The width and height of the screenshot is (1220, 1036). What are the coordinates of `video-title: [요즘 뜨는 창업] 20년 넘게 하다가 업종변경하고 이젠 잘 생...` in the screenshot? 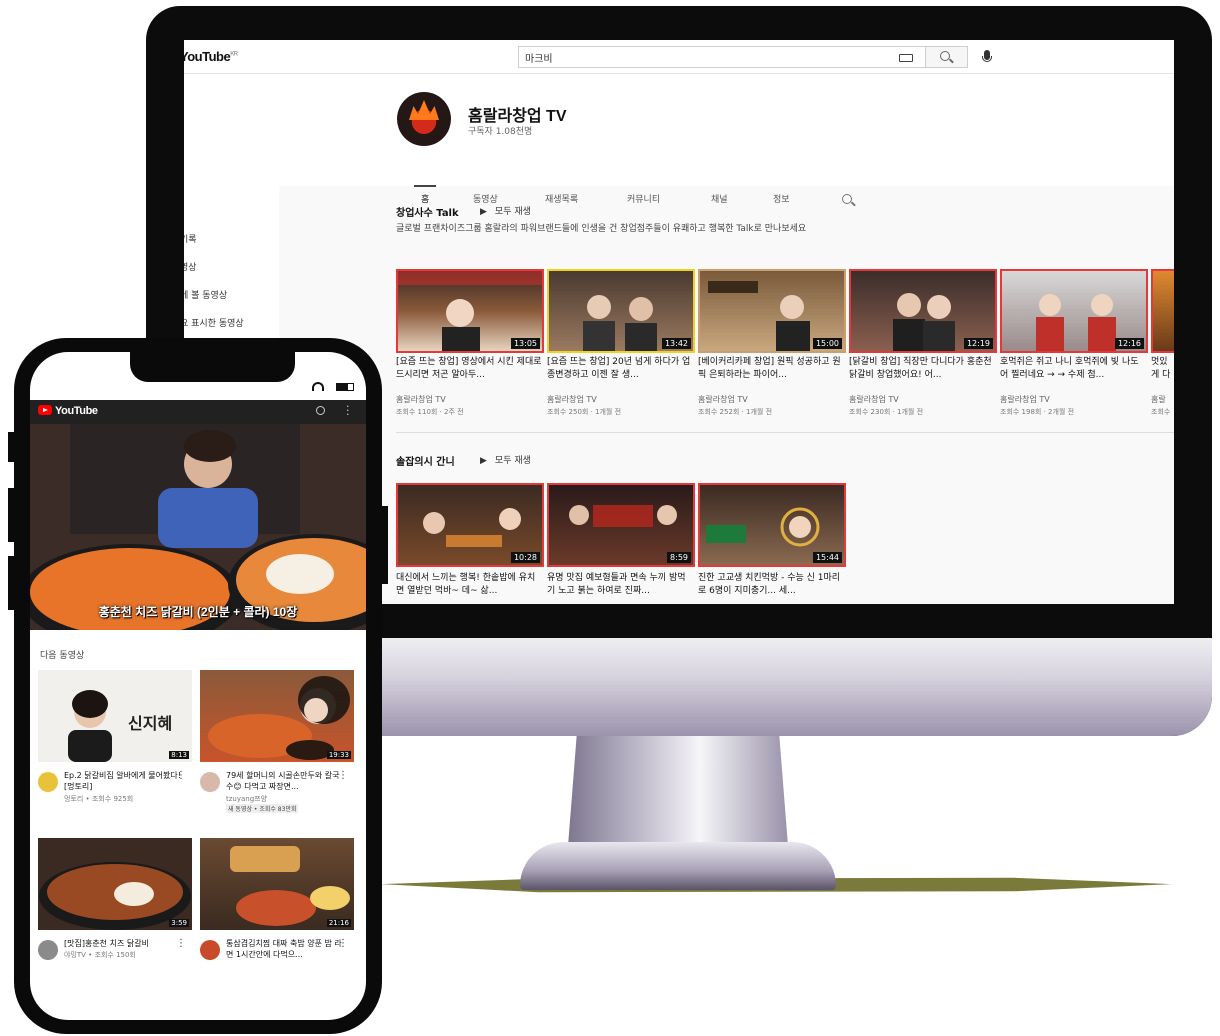 It's located at (620, 369).